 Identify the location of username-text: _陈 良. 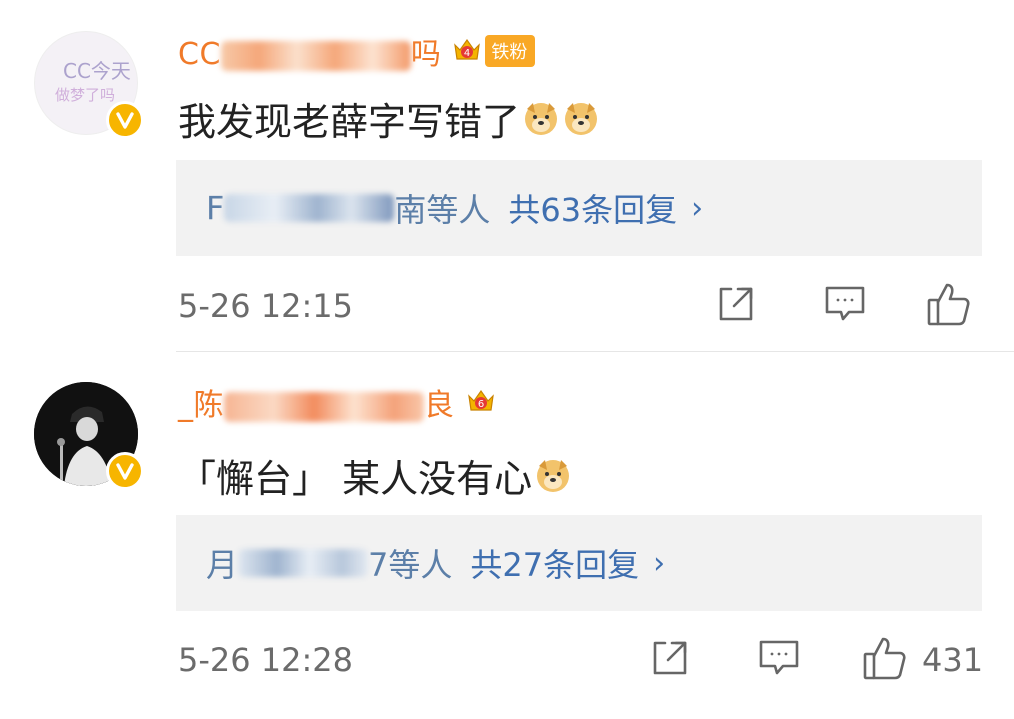
(316, 402).